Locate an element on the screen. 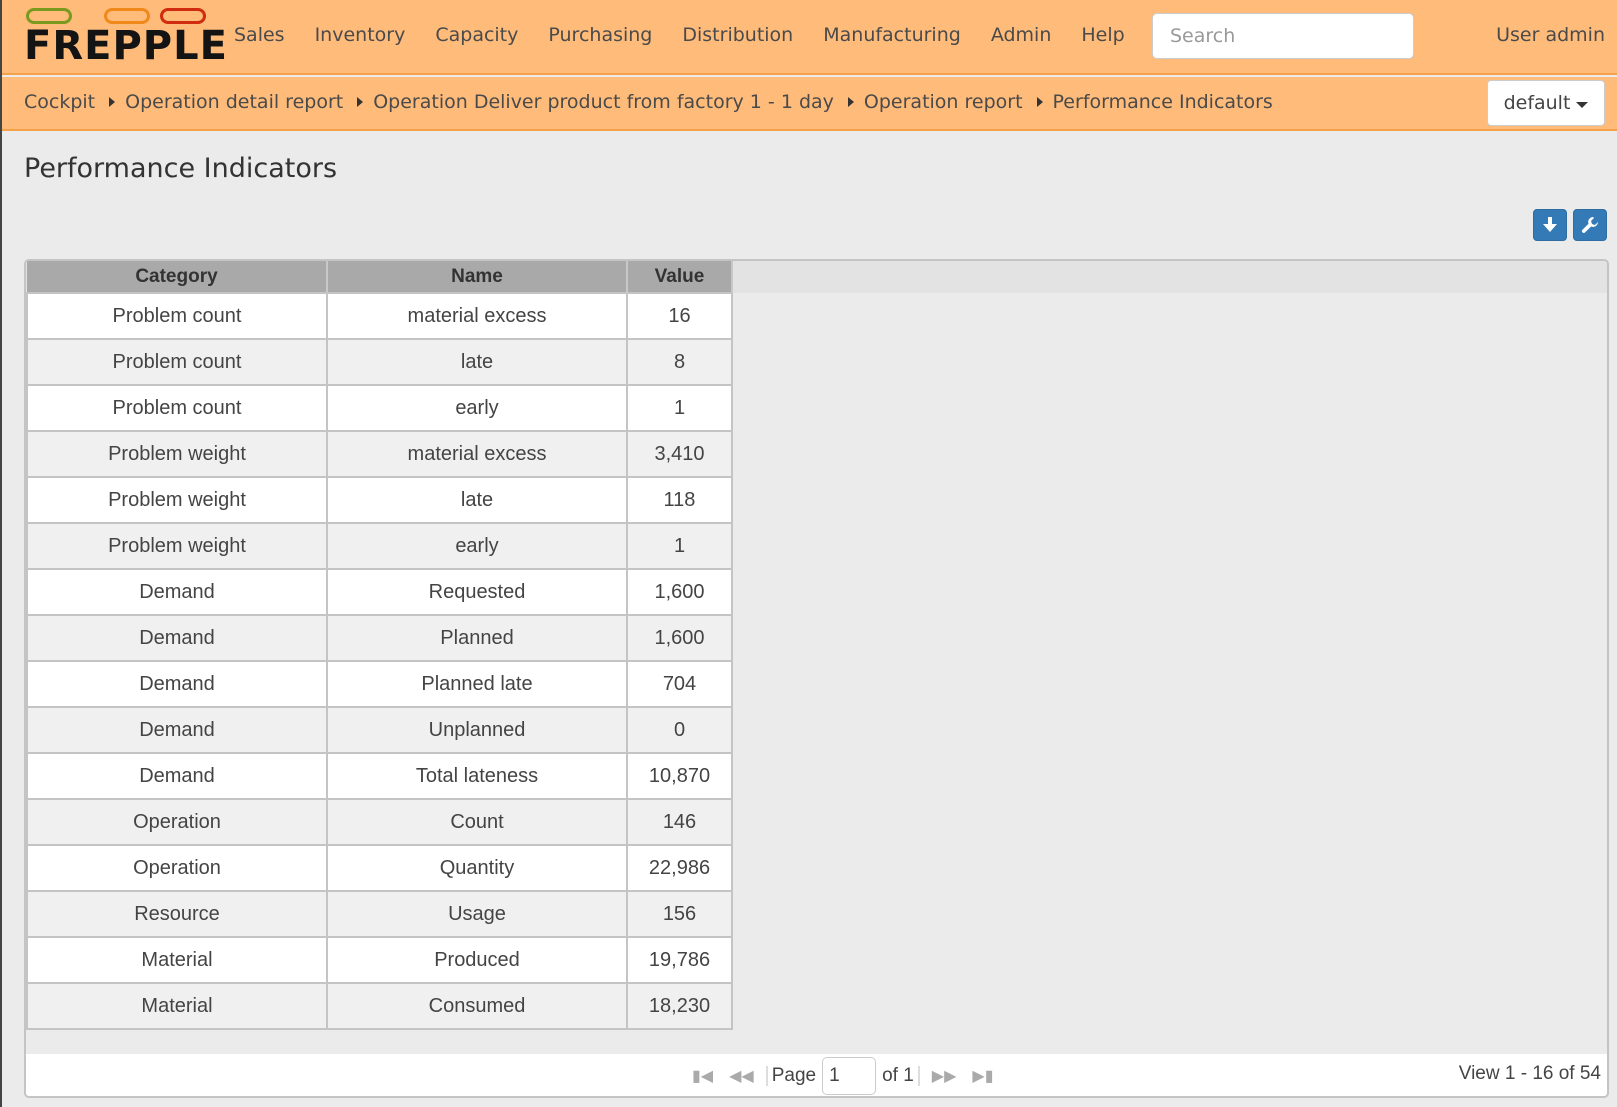 Image resolution: width=1617 pixels, height=1107 pixels. table-row: Resource Usage 156 is located at coordinates (379, 914).